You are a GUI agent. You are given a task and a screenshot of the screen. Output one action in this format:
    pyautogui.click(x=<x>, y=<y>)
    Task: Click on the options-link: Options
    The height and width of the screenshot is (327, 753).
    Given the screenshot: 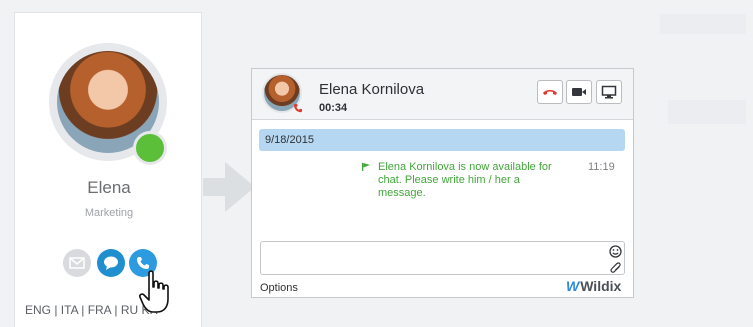 What is the action you would take?
    pyautogui.click(x=279, y=288)
    